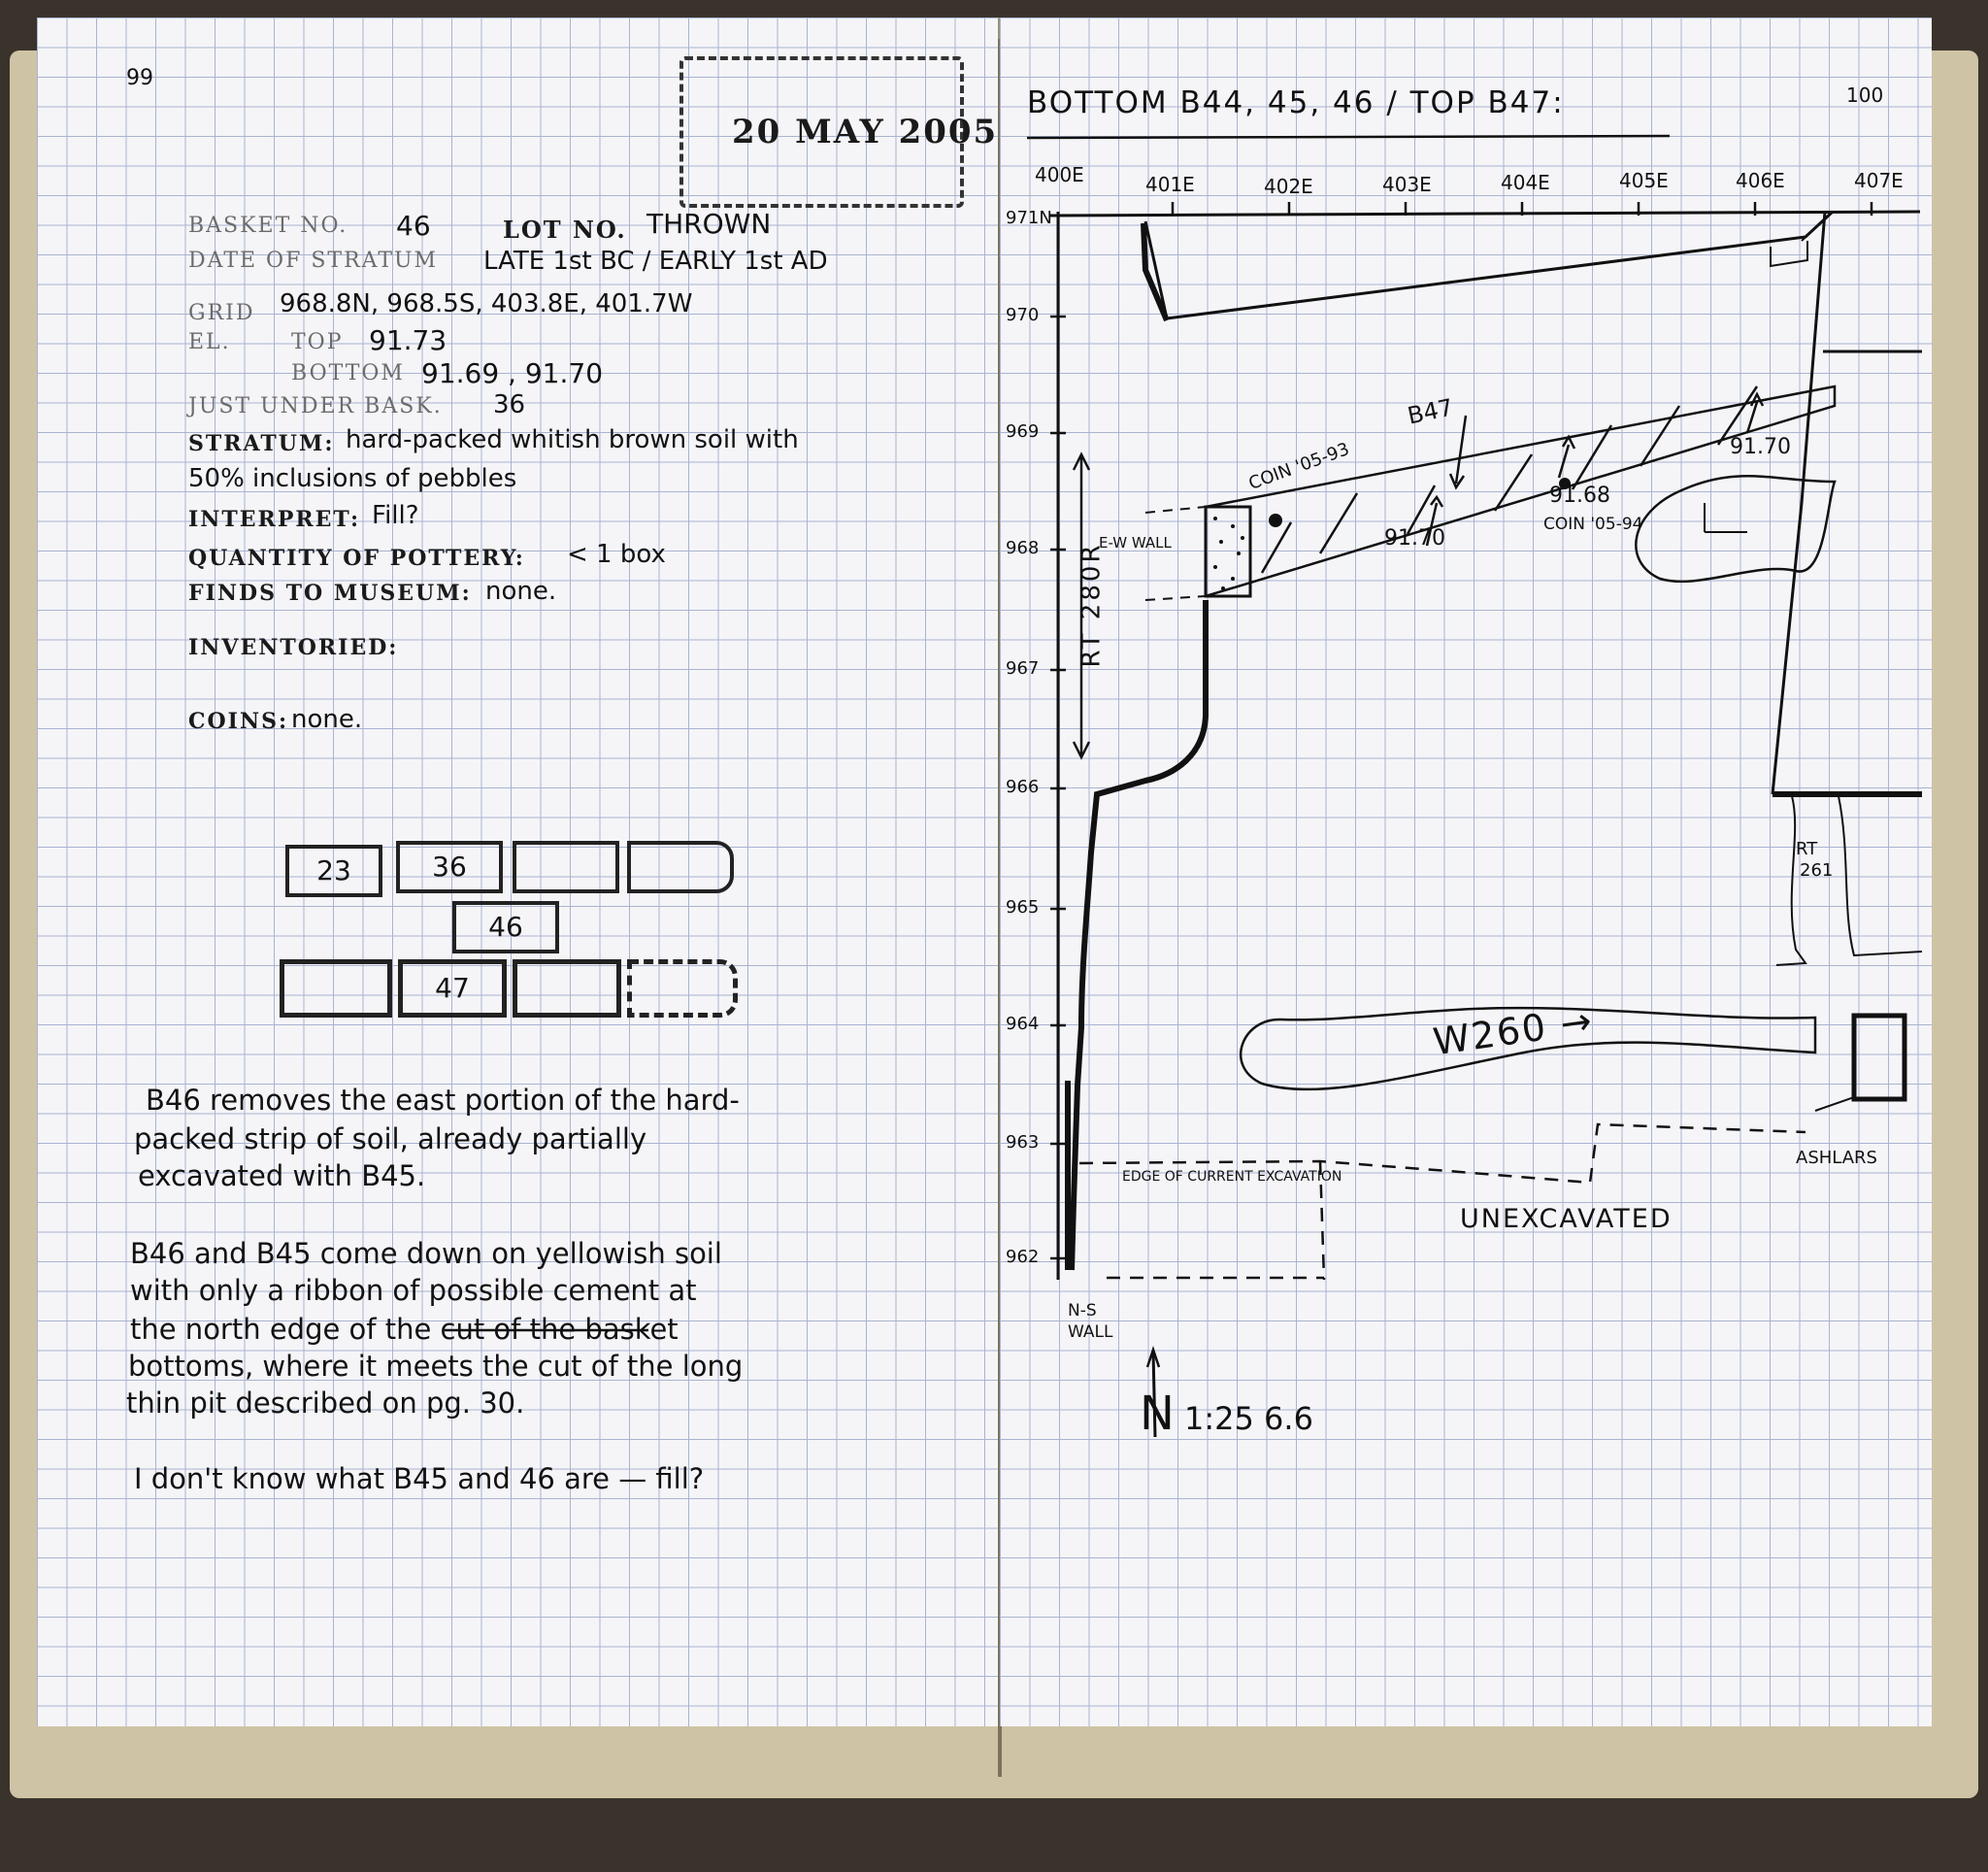 The width and height of the screenshot is (1988, 1872). What do you see at coordinates (1023, 315) in the screenshot?
I see `y-label: 970` at bounding box center [1023, 315].